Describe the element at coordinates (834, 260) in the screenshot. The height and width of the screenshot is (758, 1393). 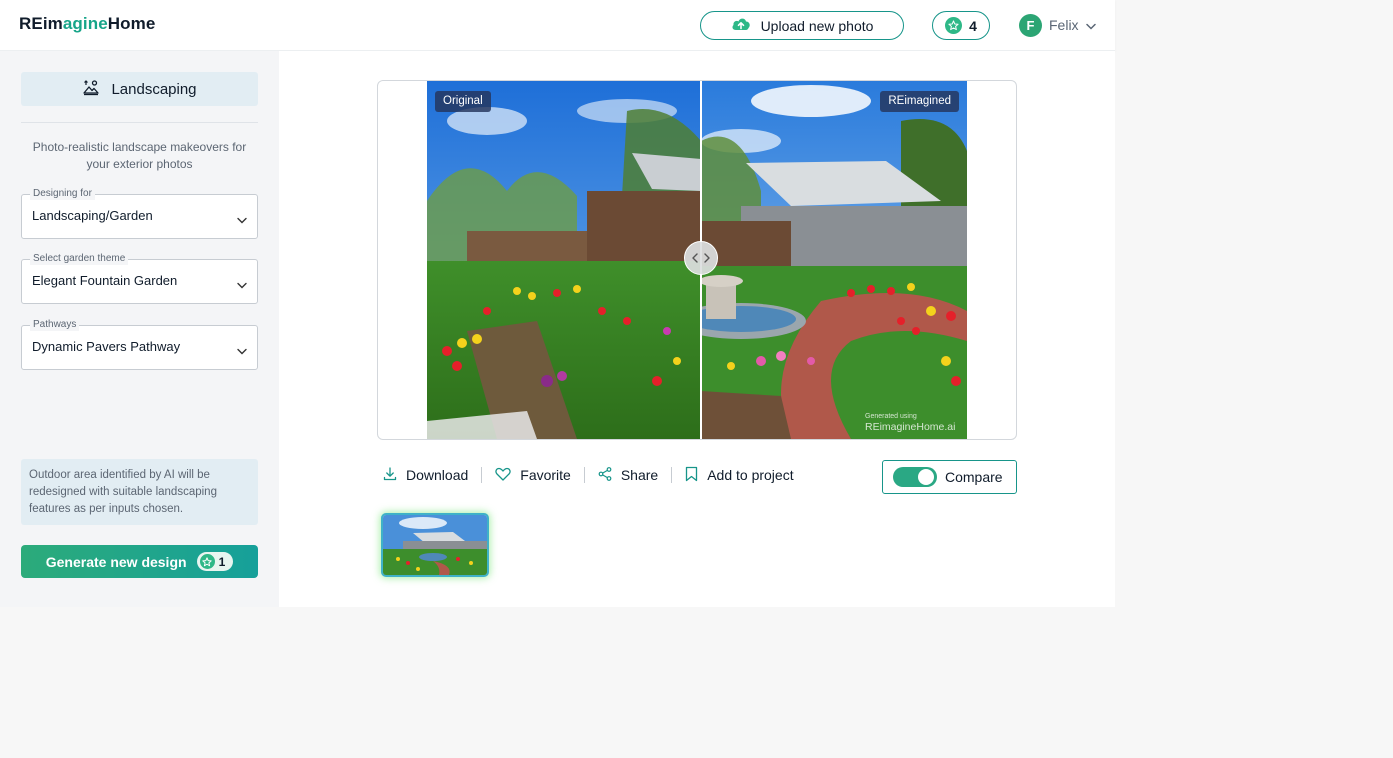
I see `reimagined-photo: REimagined` at that location.